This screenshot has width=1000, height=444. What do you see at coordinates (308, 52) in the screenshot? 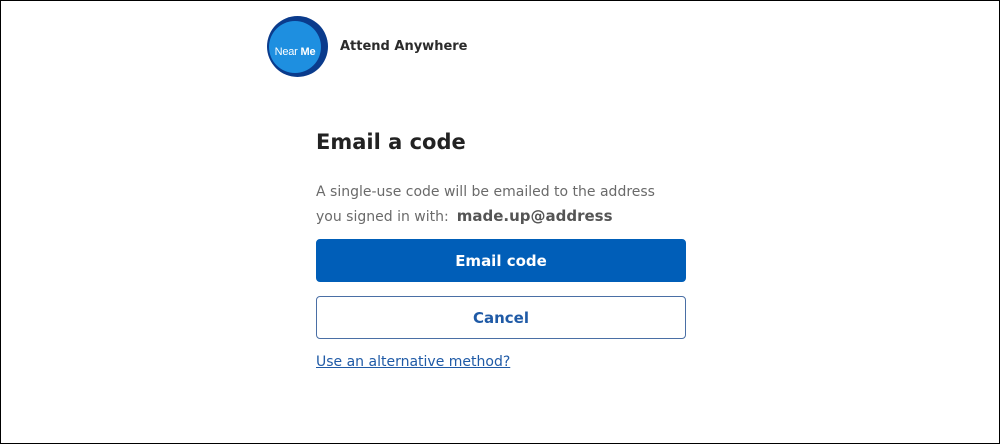
I see `logo-text-bold: Me` at bounding box center [308, 52].